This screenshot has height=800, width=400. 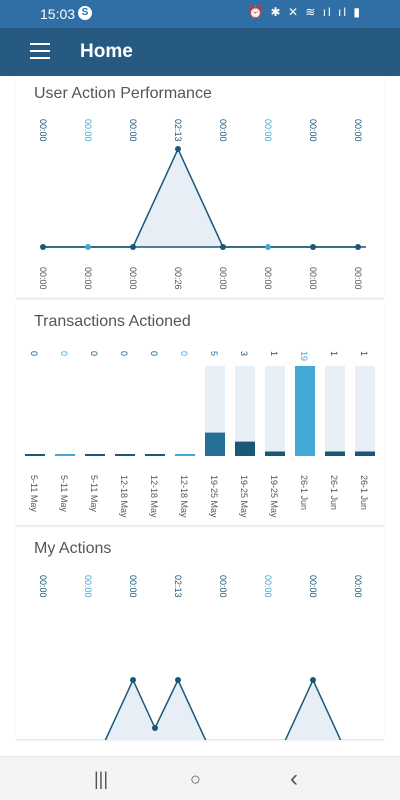 I want to click on android-nav-bar: ||| ○ ‹, so click(x=200, y=778).